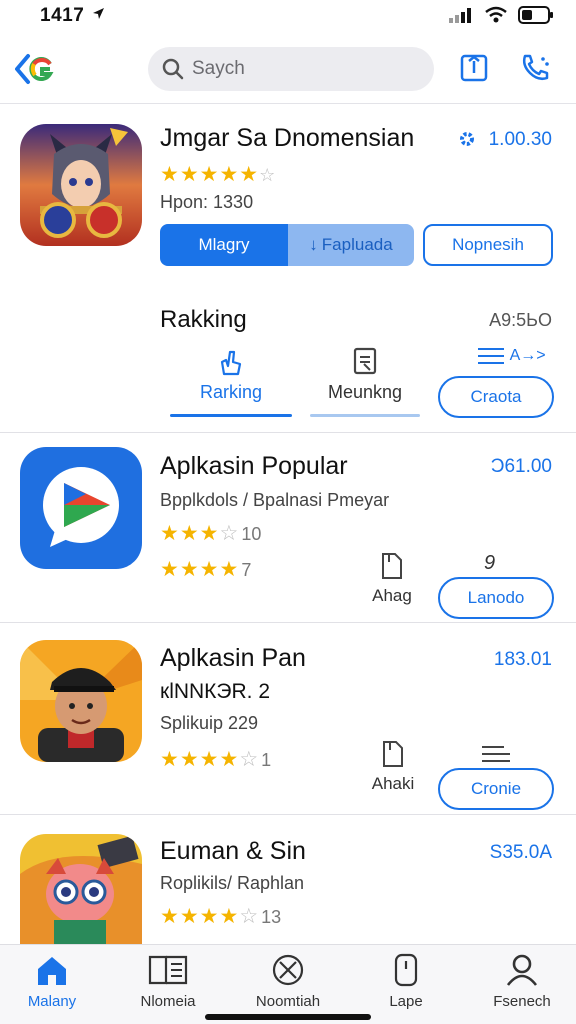  What do you see at coordinates (522, 970) in the screenshot?
I see `profile-icon` at bounding box center [522, 970].